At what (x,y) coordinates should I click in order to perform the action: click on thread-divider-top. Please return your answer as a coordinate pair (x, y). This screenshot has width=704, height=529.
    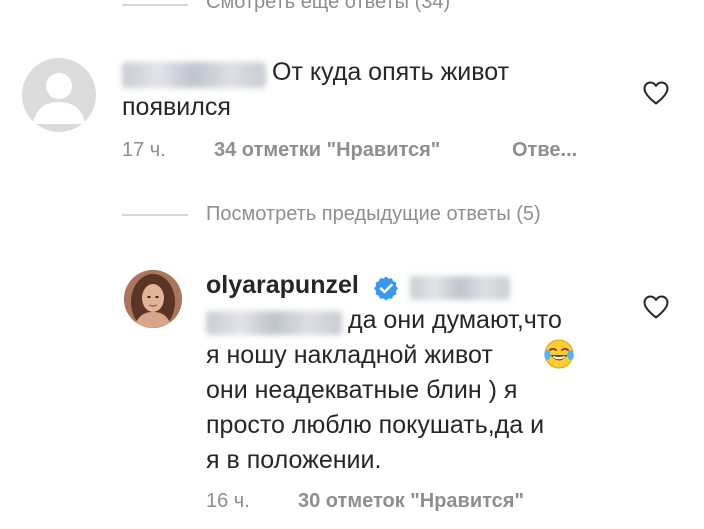
    Looking at the image, I should click on (155, 5).